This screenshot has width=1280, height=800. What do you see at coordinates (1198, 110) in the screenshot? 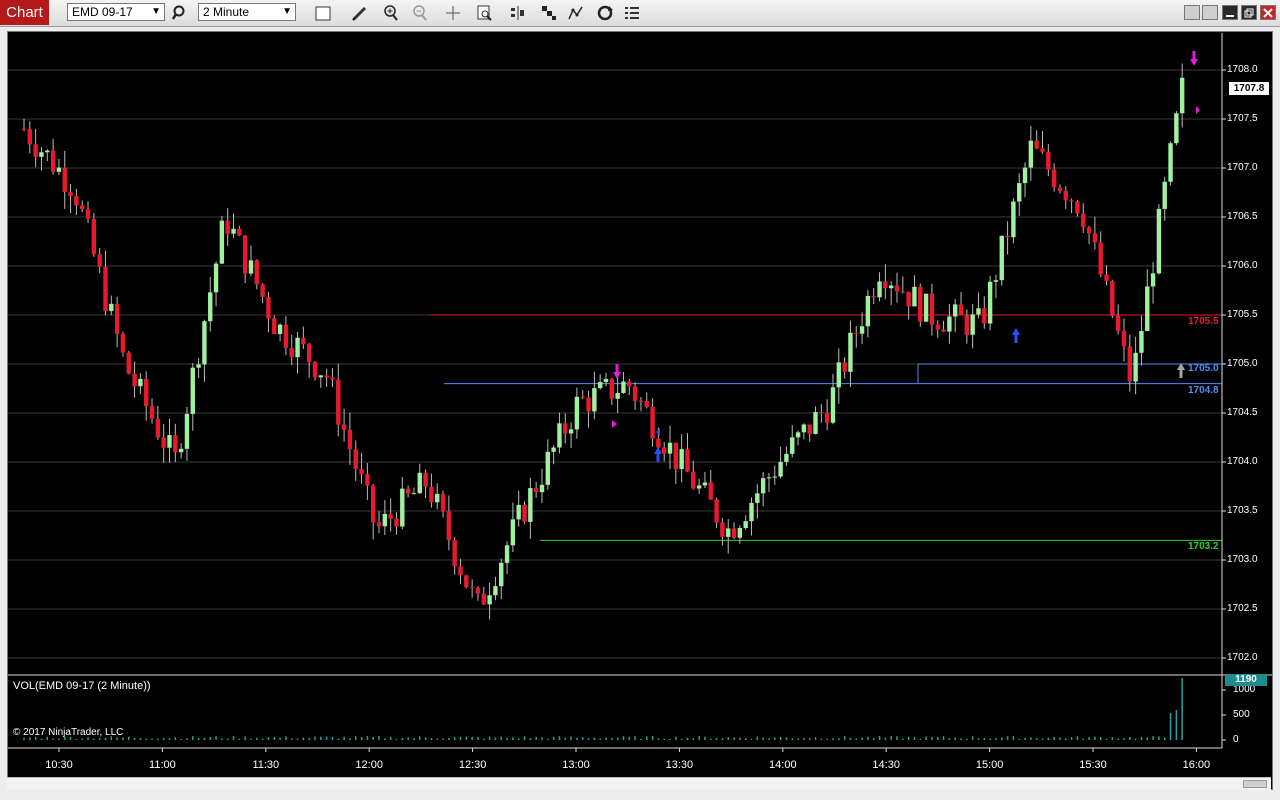
I see `exit-marker-icon` at bounding box center [1198, 110].